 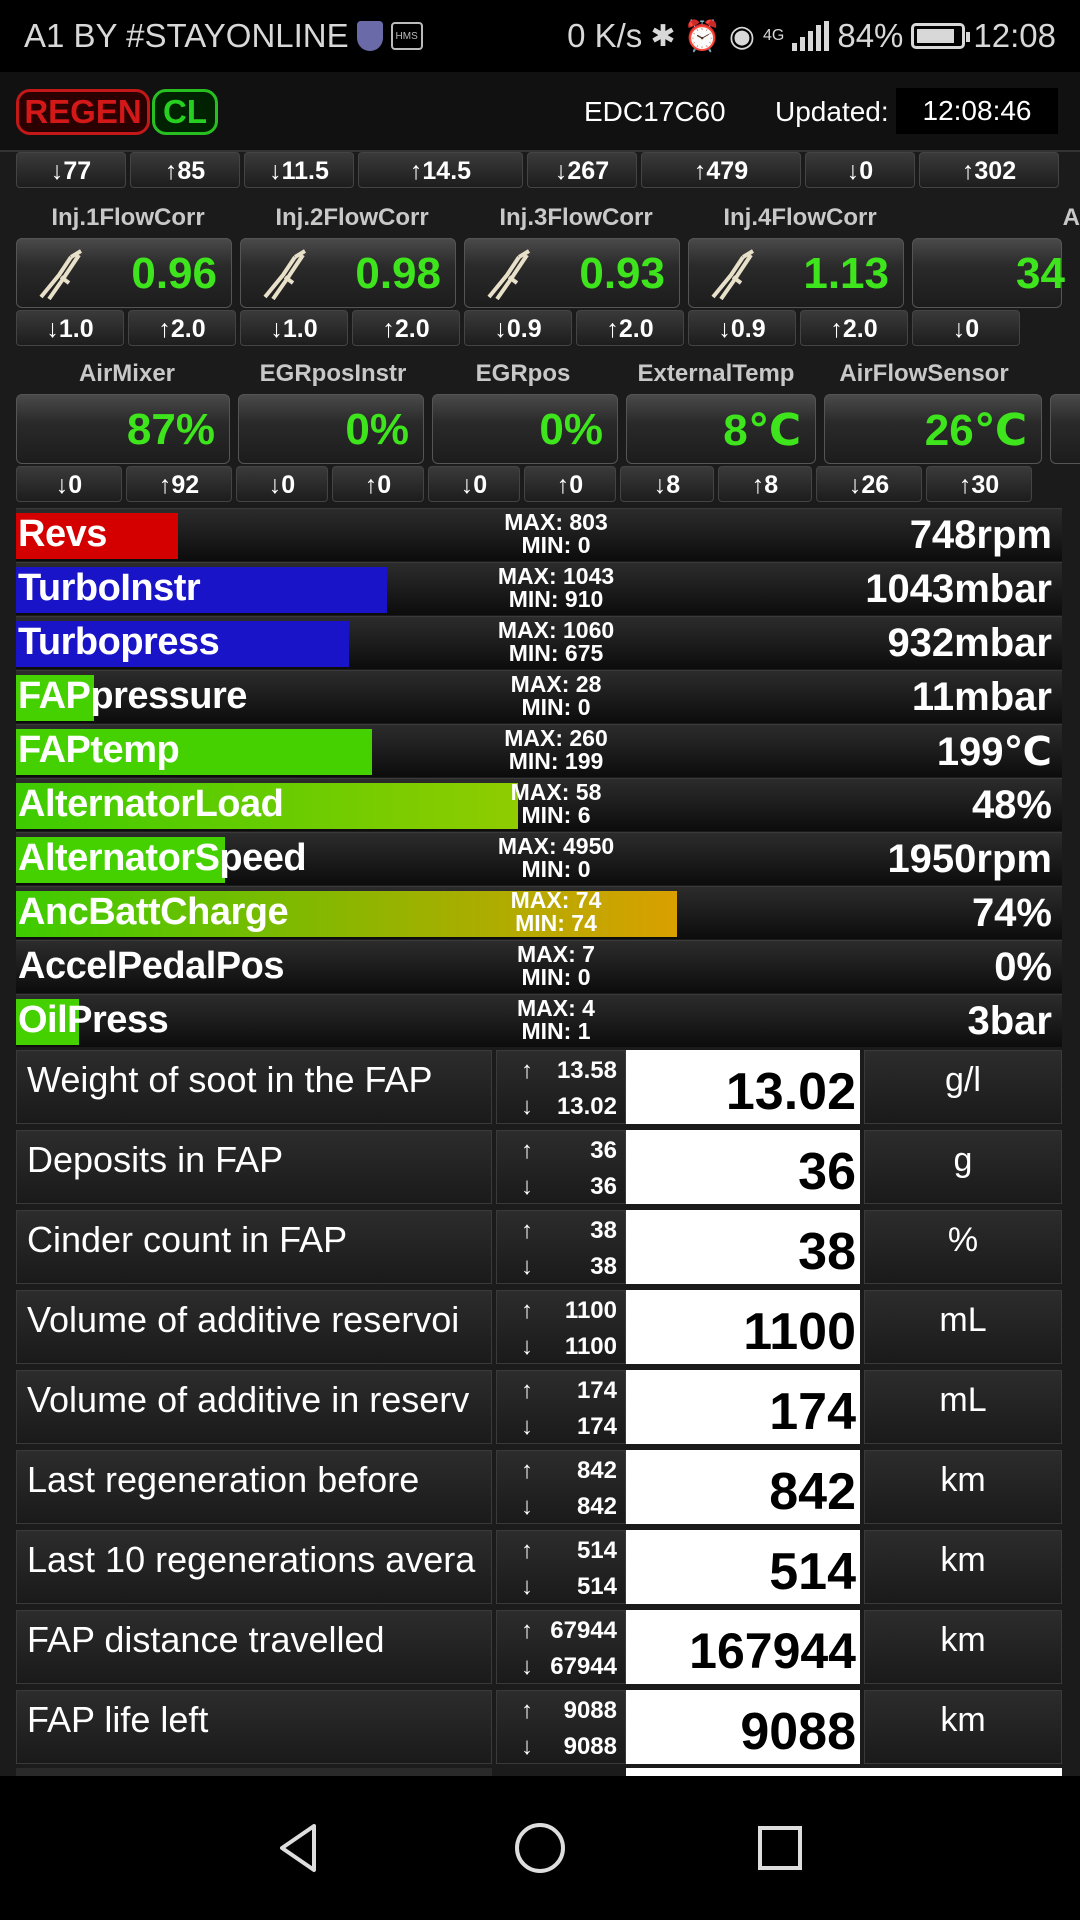 I want to click on minmax-cell: ↑2.0, so click(x=406, y=328).